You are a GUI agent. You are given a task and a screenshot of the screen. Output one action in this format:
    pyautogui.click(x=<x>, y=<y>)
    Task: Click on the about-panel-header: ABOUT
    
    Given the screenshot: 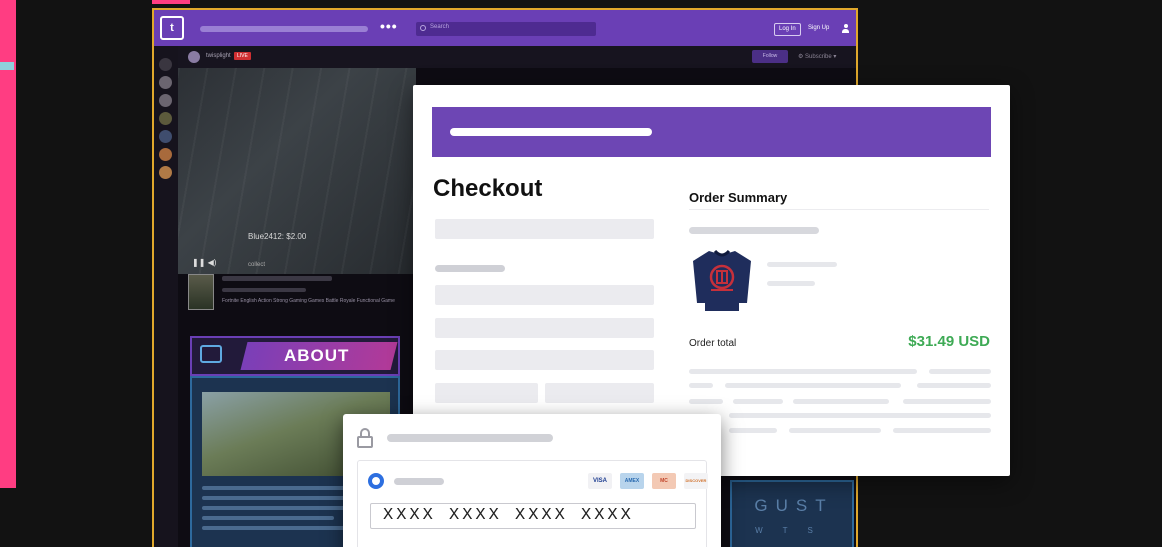 What is the action you would take?
    pyautogui.click(x=295, y=356)
    